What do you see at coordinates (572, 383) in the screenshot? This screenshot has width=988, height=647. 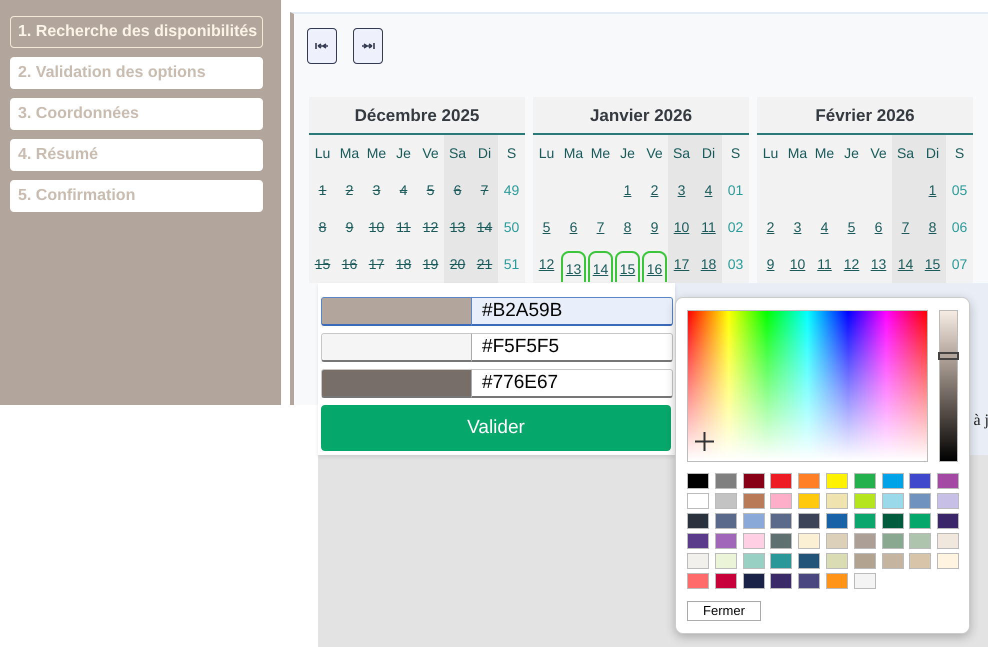 I see `hex-input: #776E67` at bounding box center [572, 383].